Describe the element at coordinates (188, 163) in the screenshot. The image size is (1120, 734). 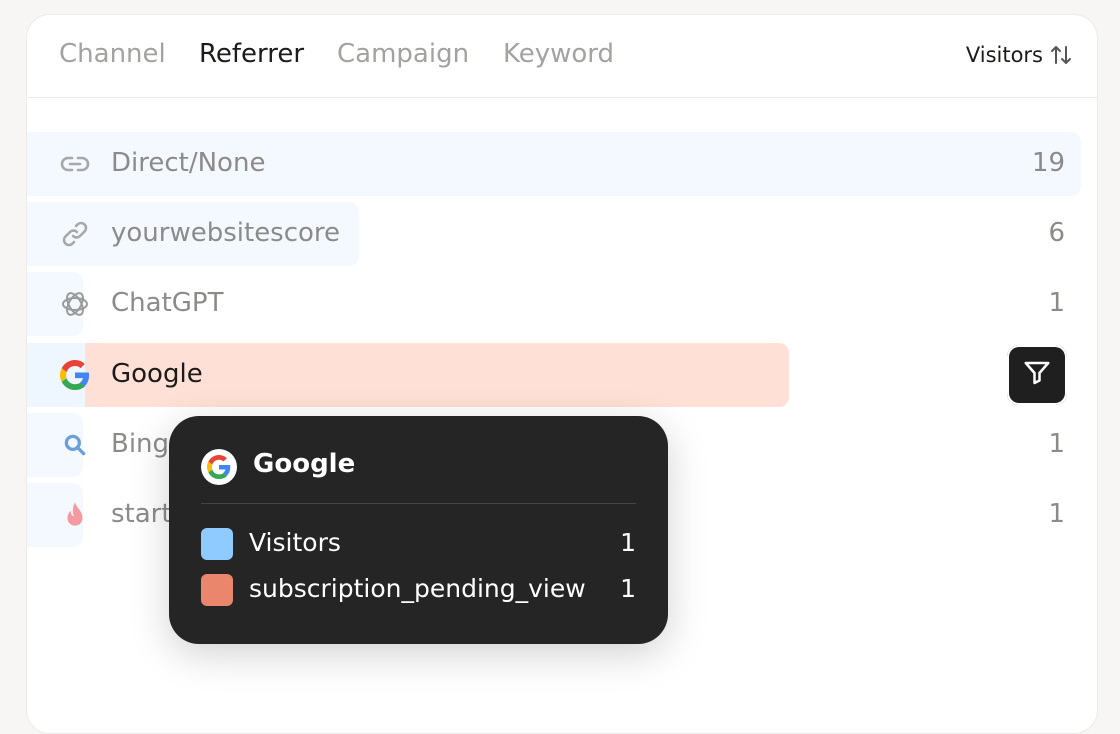
I see `row-label: Direct/None` at that location.